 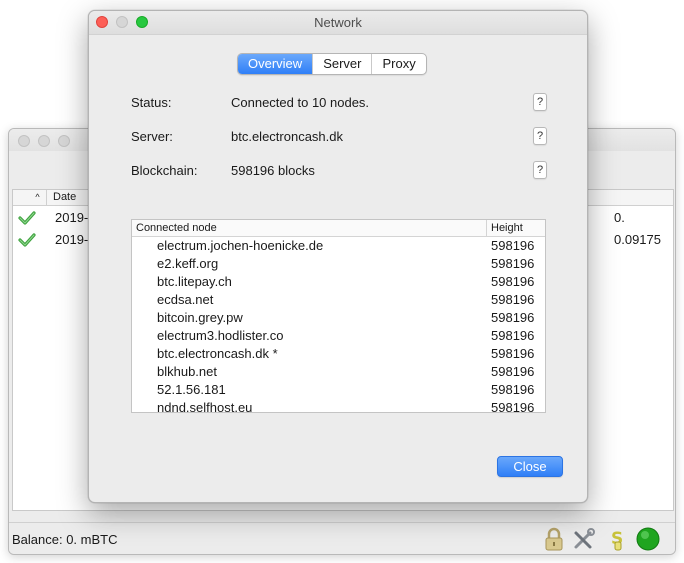 I want to click on network-status-icon, so click(x=648, y=539).